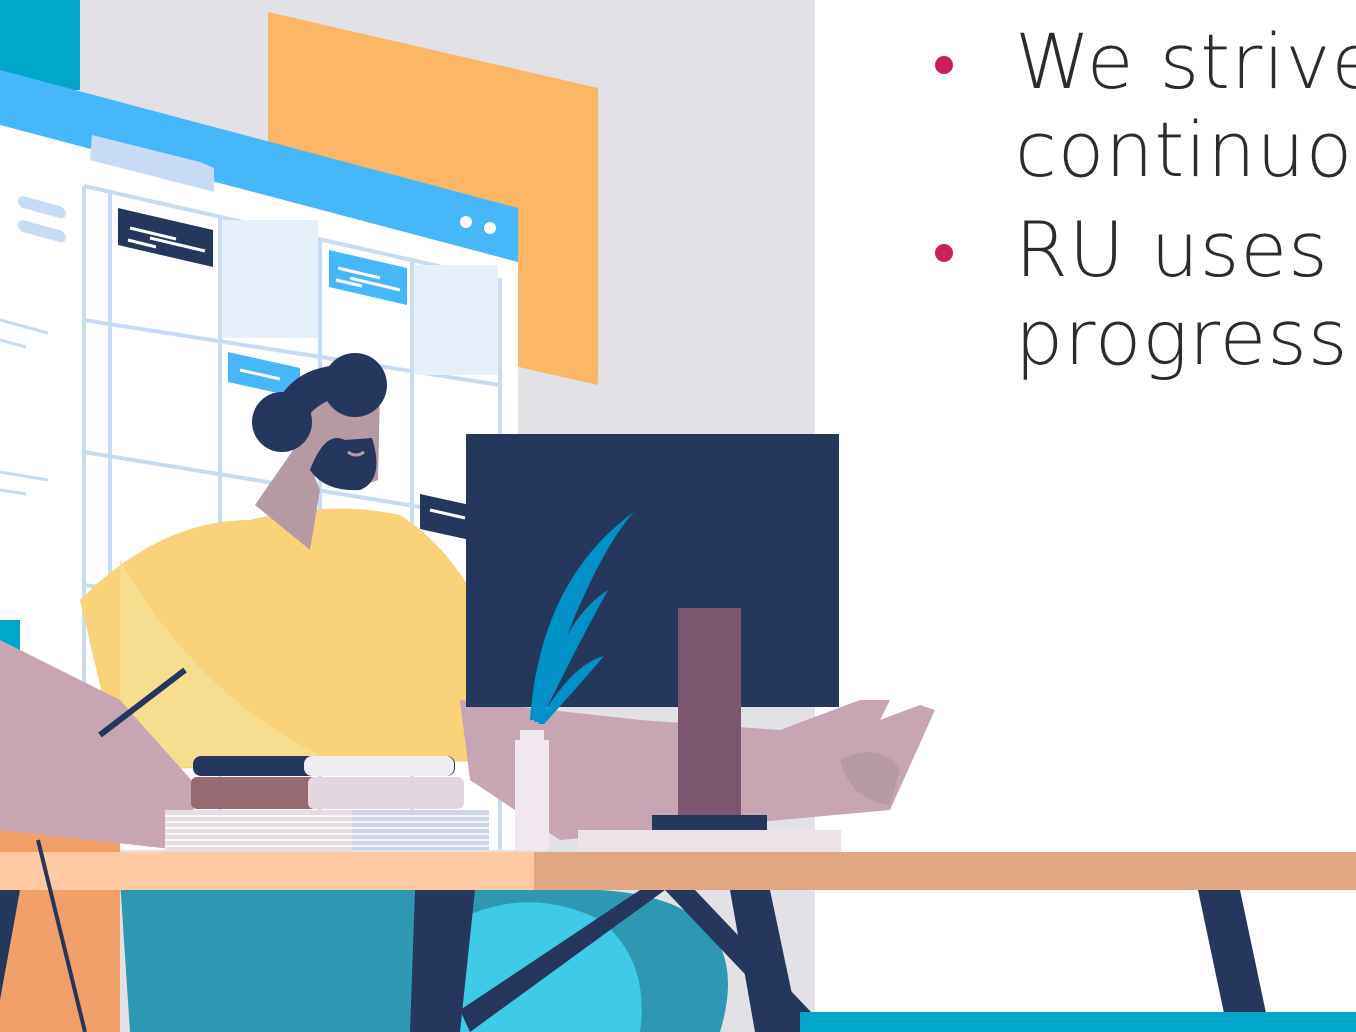  What do you see at coordinates (1185, 293) in the screenshot?
I see `bullet-text: RU uses i progressi` at bounding box center [1185, 293].